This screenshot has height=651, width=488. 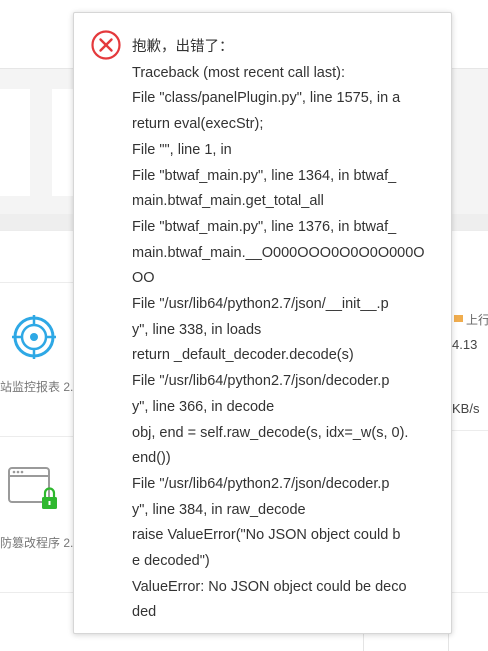 What do you see at coordinates (269, 586) in the screenshot?
I see `error-line: ValueError: No JSON object could be deco` at bounding box center [269, 586].